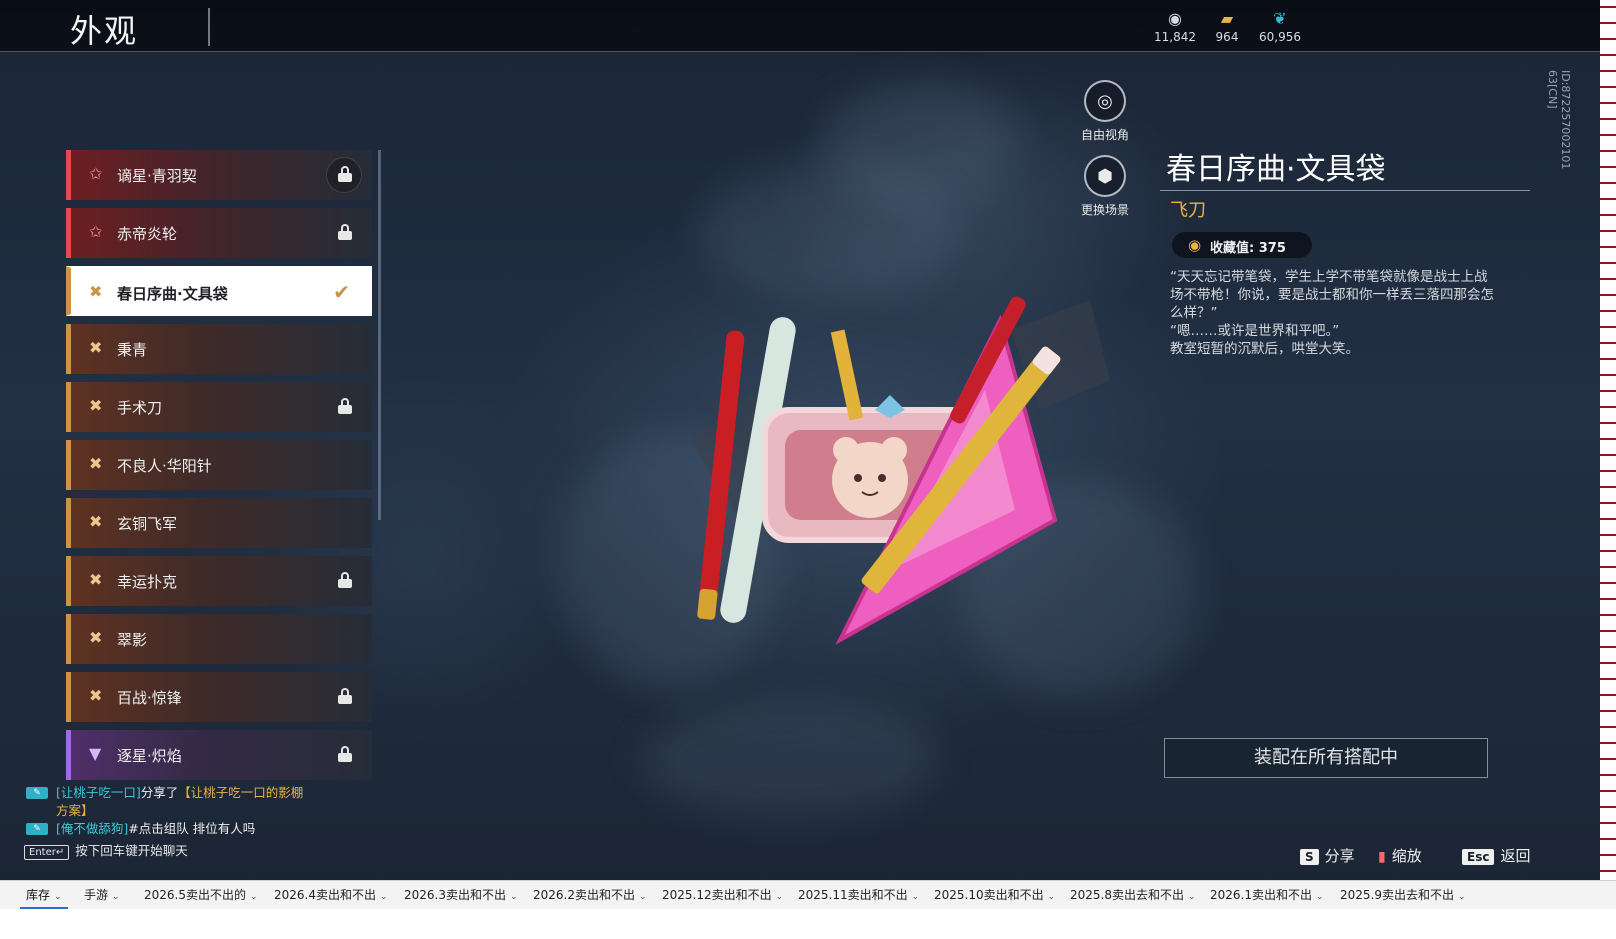 This screenshot has height=939, width=1616. I want to click on yellow-pencil-small, so click(847, 375).